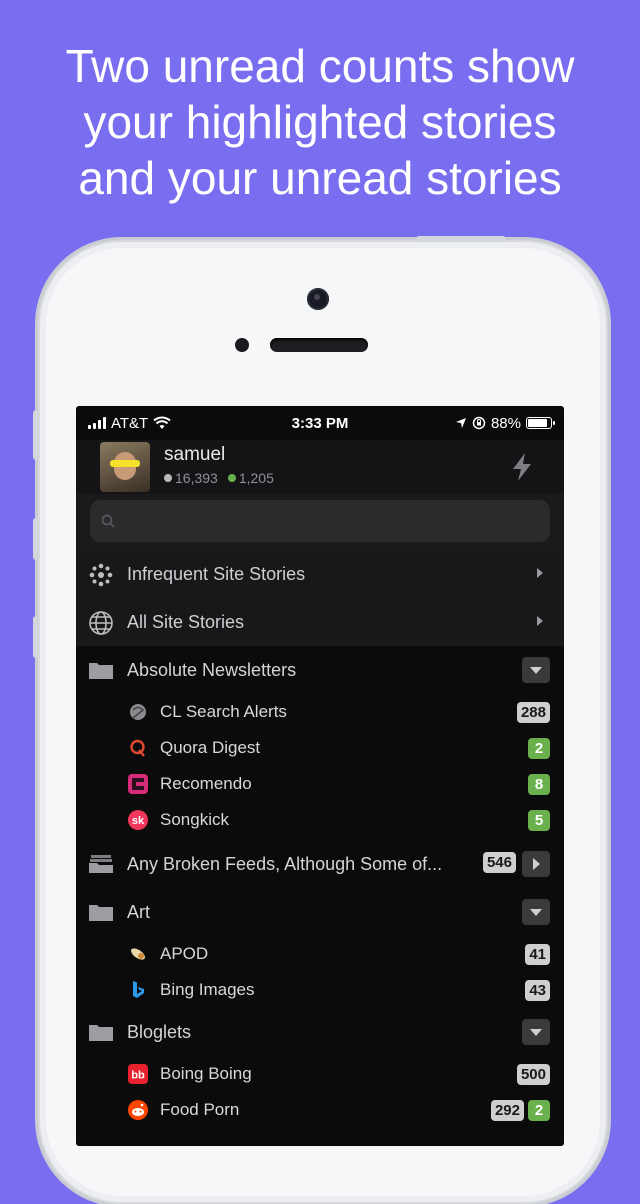 This screenshot has width=640, height=1204. I want to click on feed-songkick: sk Songkick 5, so click(320, 820).